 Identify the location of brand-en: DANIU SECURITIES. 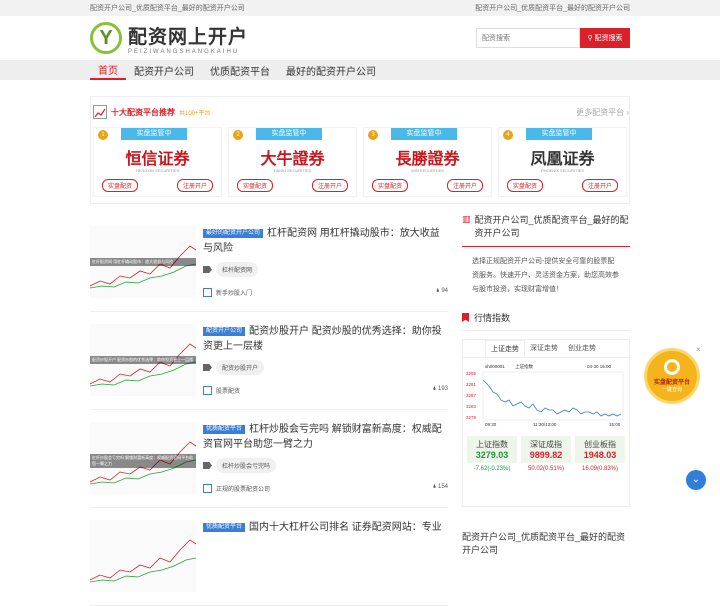
(292, 170).